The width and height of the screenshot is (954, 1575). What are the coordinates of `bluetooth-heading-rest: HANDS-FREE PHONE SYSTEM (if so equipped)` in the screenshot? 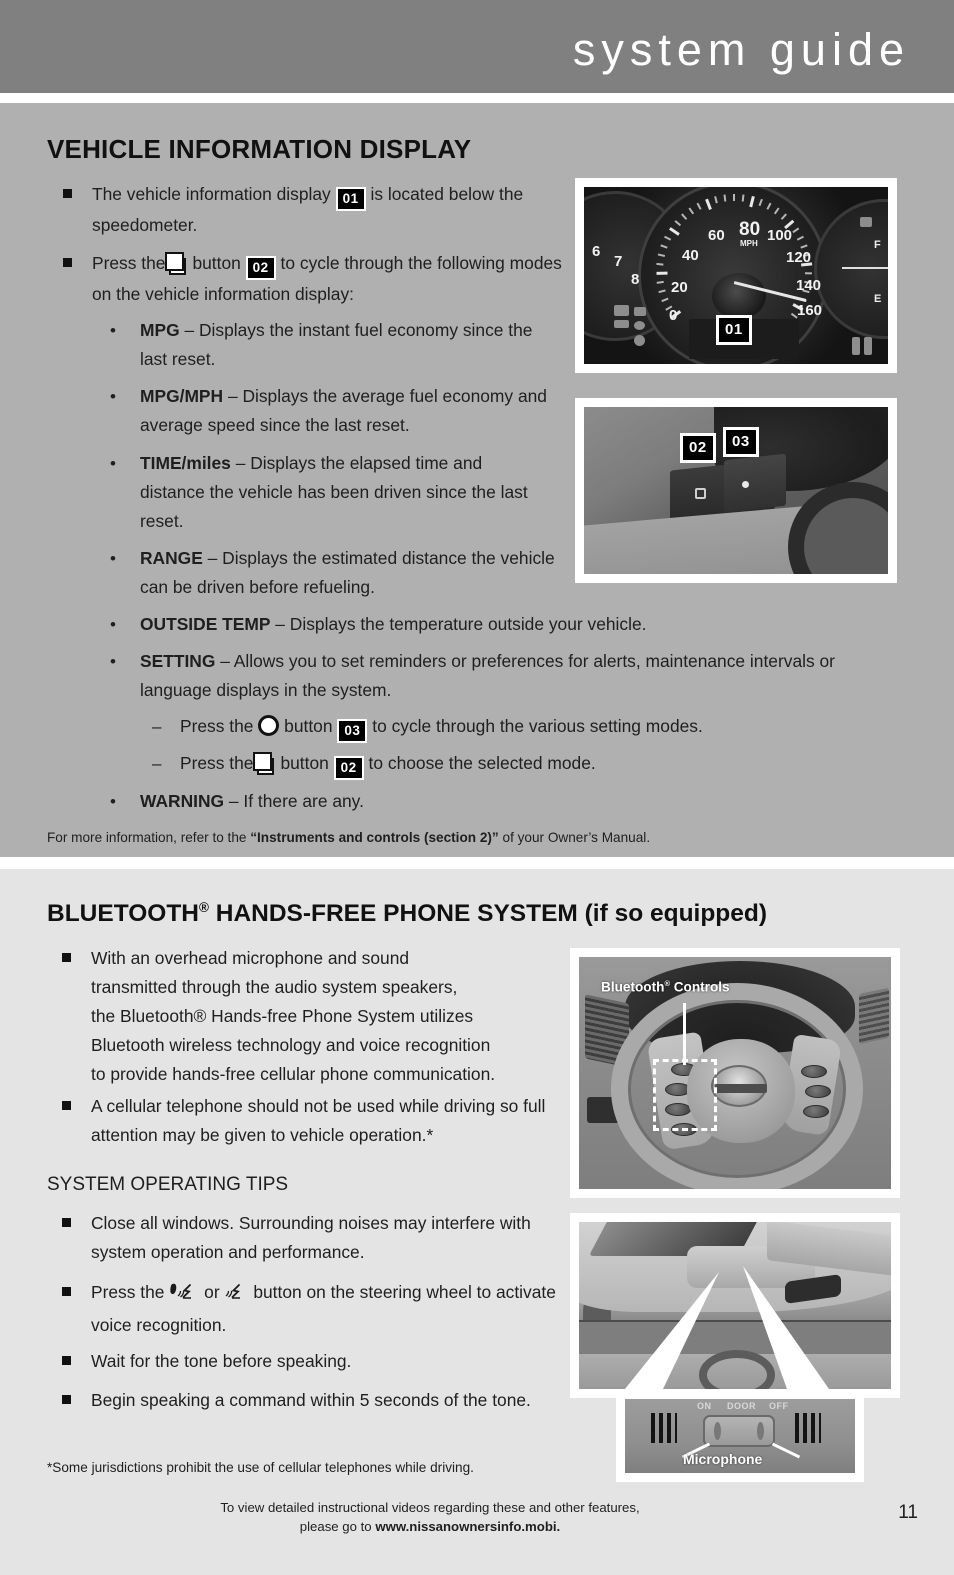 It's located at (488, 914).